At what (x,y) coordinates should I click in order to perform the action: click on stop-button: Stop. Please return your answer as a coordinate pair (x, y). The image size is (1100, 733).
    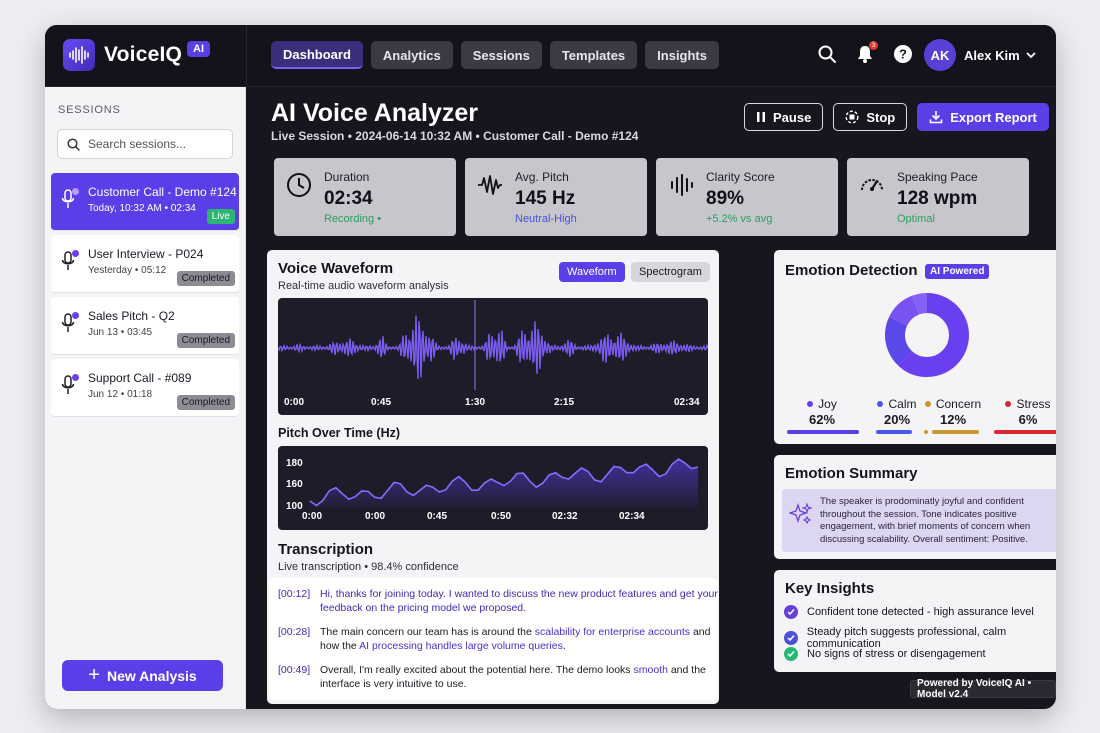
    Looking at the image, I should click on (870, 117).